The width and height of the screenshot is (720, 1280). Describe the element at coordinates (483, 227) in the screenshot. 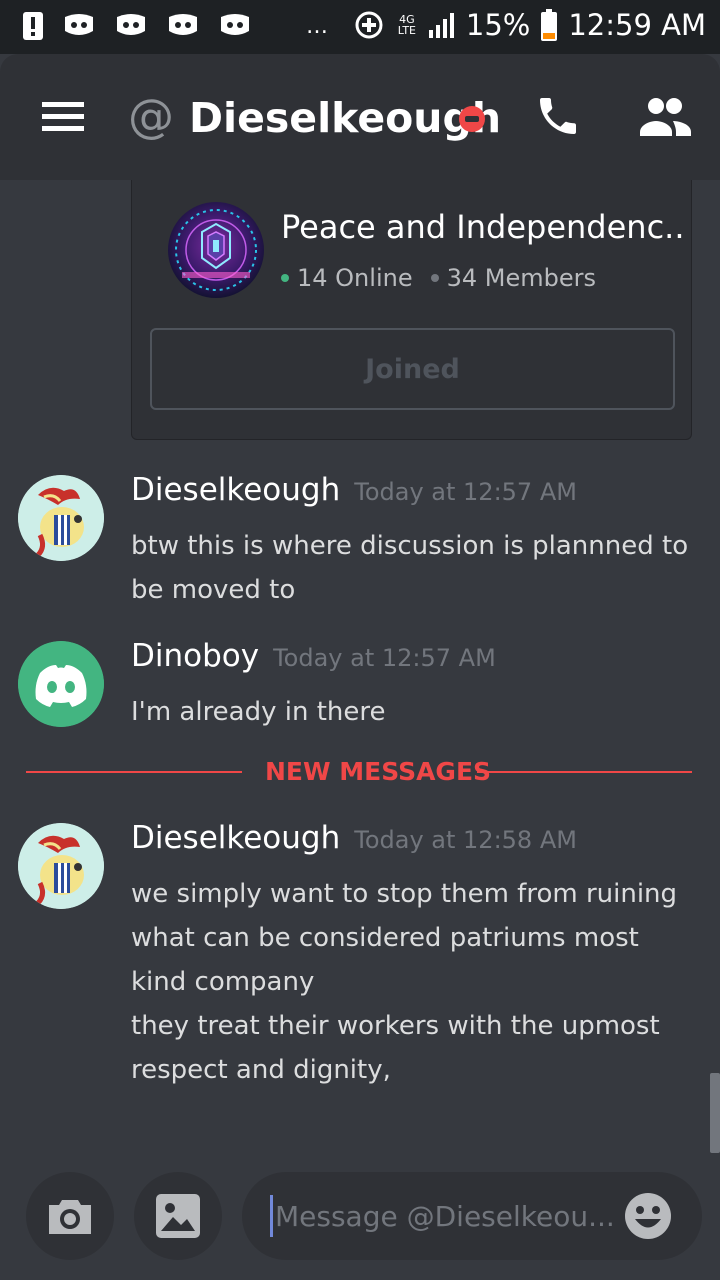

I see `guild-name: Peace and Independenc..` at that location.